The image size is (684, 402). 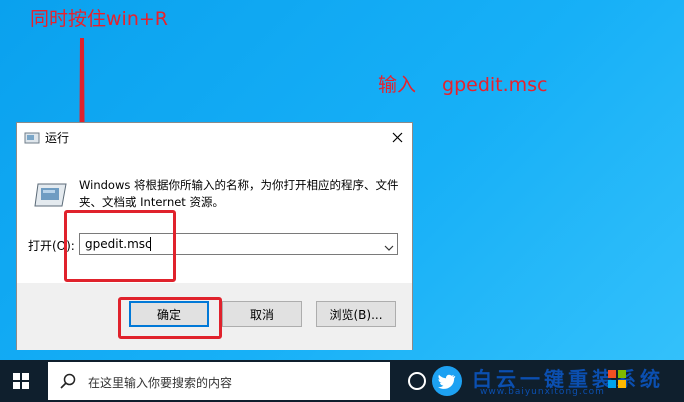 I want to click on annotation-input-label: 输入, so click(x=397, y=85).